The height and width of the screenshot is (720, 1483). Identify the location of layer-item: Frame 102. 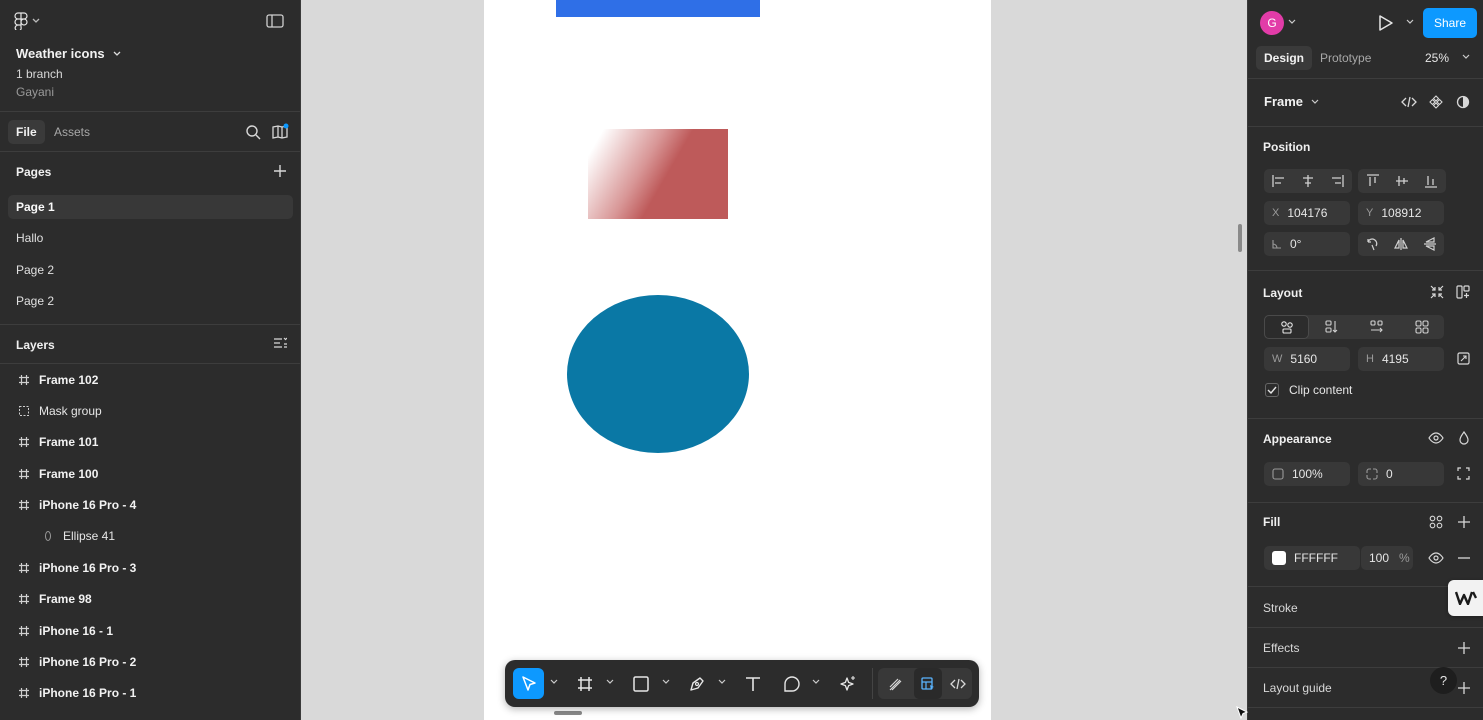
(150, 380).